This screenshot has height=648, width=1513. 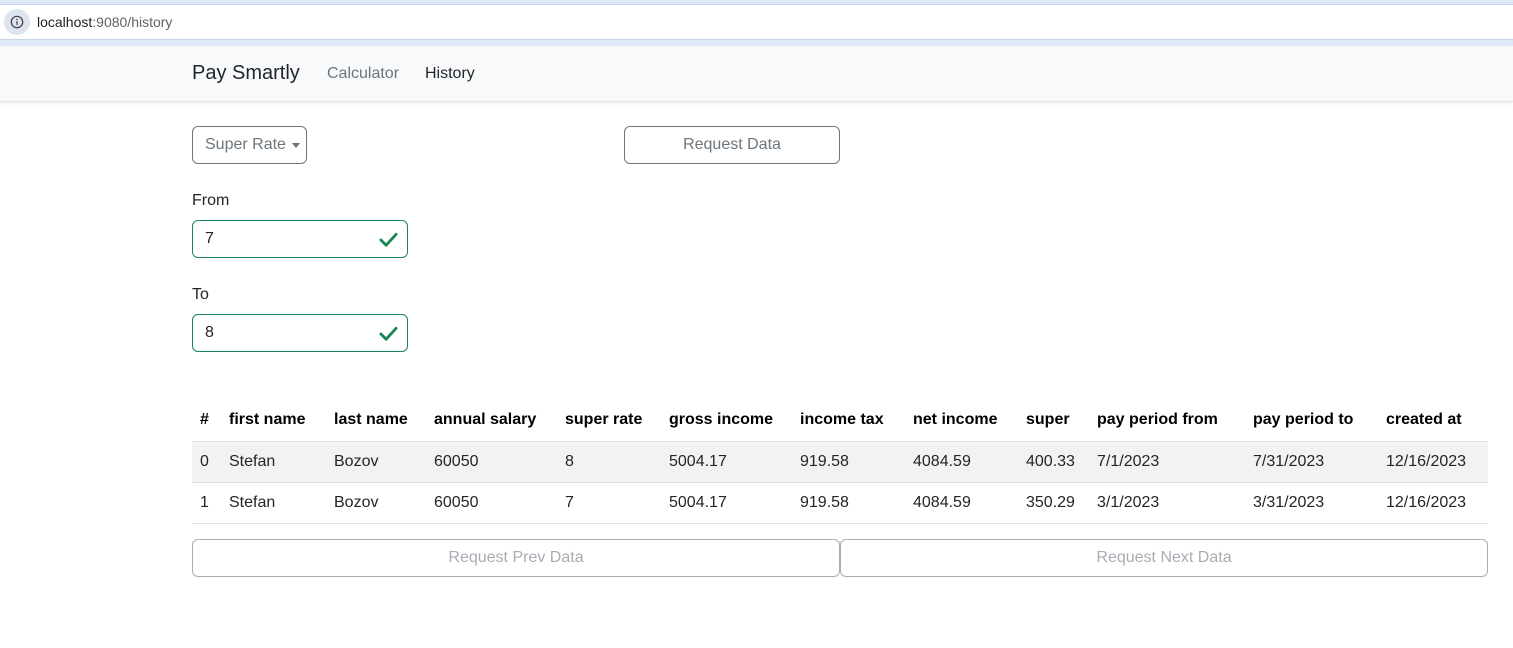 What do you see at coordinates (848, 421) in the screenshot?
I see `column-header: income tax` at bounding box center [848, 421].